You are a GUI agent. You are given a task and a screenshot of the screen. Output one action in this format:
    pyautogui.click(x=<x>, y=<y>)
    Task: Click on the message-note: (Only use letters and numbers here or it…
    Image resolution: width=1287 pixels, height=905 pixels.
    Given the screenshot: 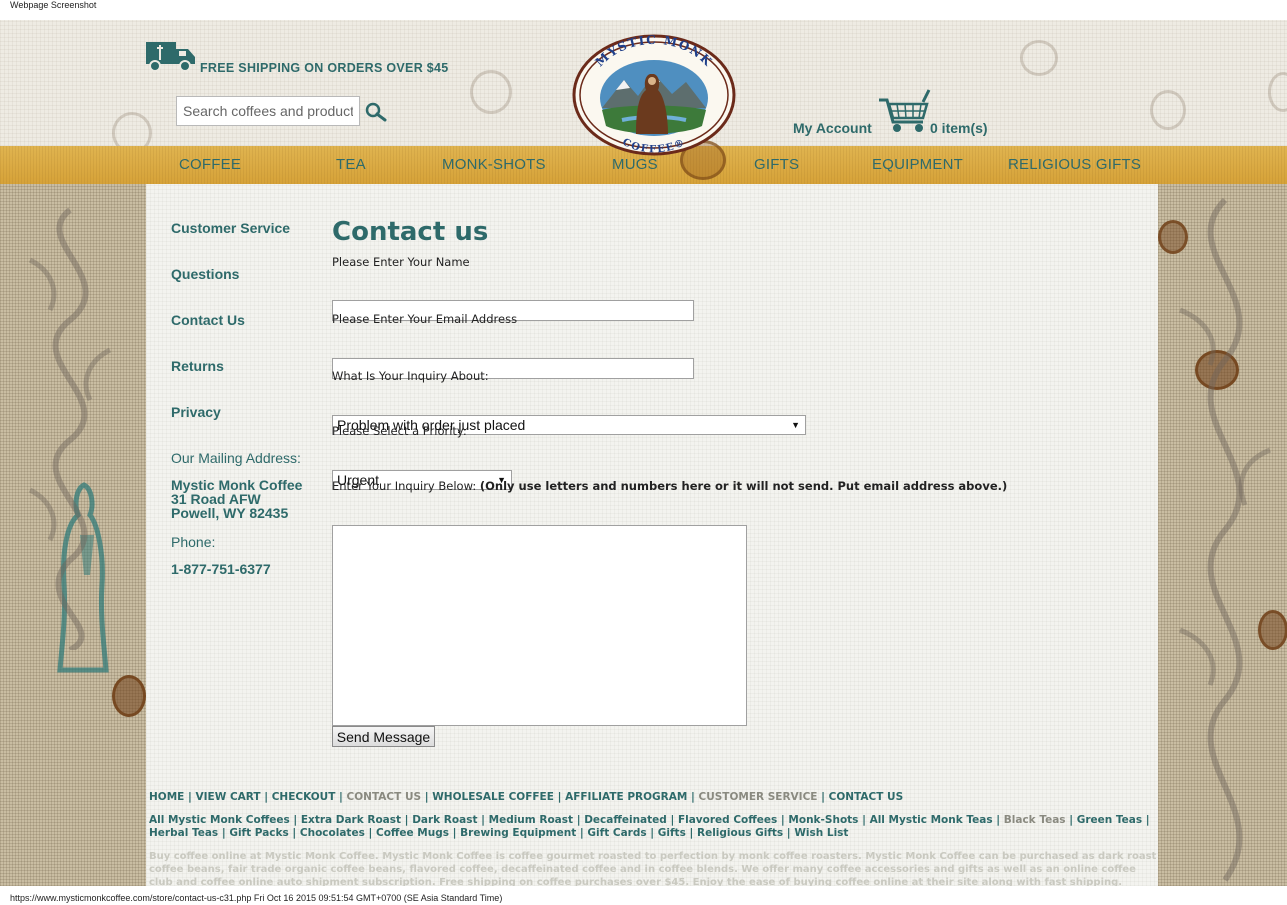 What is the action you would take?
    pyautogui.click(x=743, y=486)
    